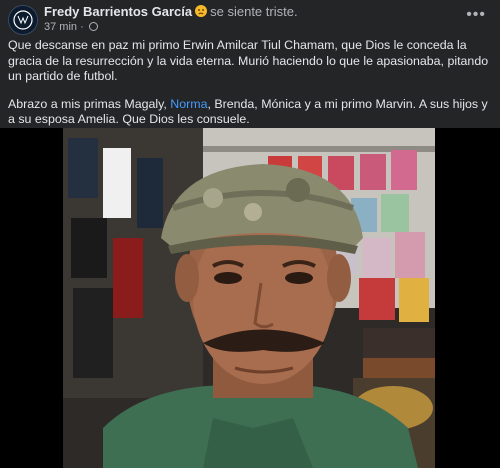 Image resolution: width=500 pixels, height=468 pixels. I want to click on avatar, so click(23, 20).